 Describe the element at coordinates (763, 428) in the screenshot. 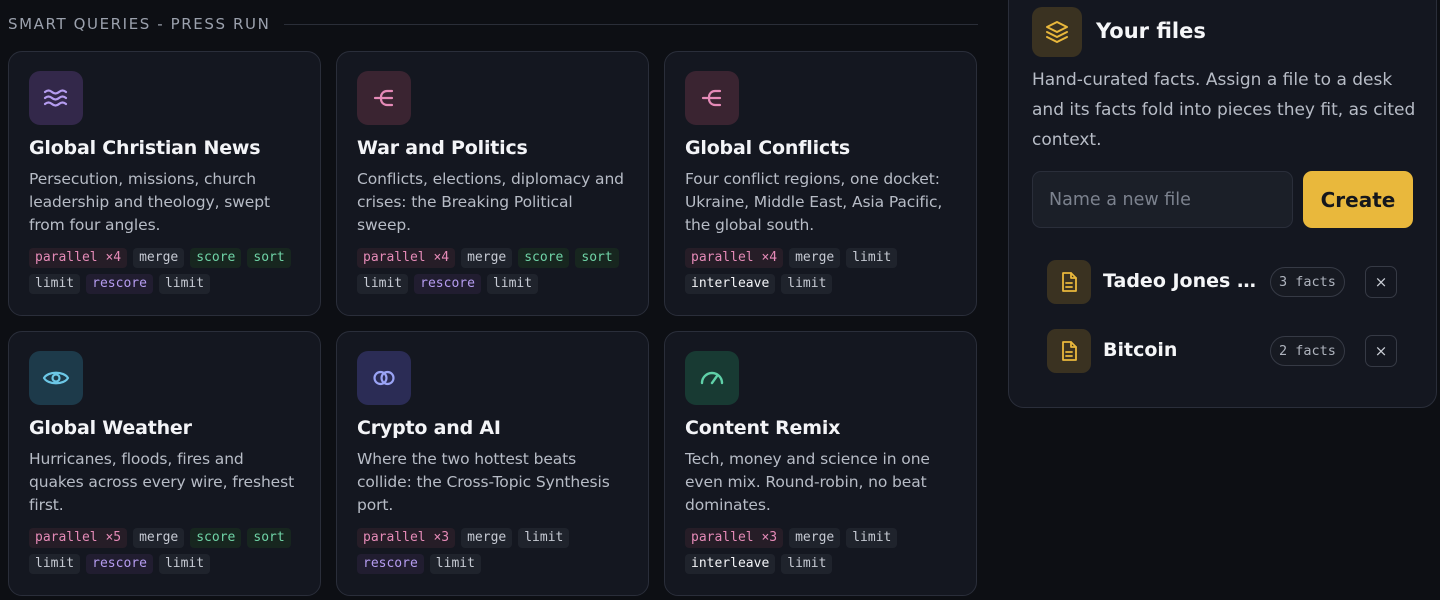

I see `query-title: Content Remix` at that location.